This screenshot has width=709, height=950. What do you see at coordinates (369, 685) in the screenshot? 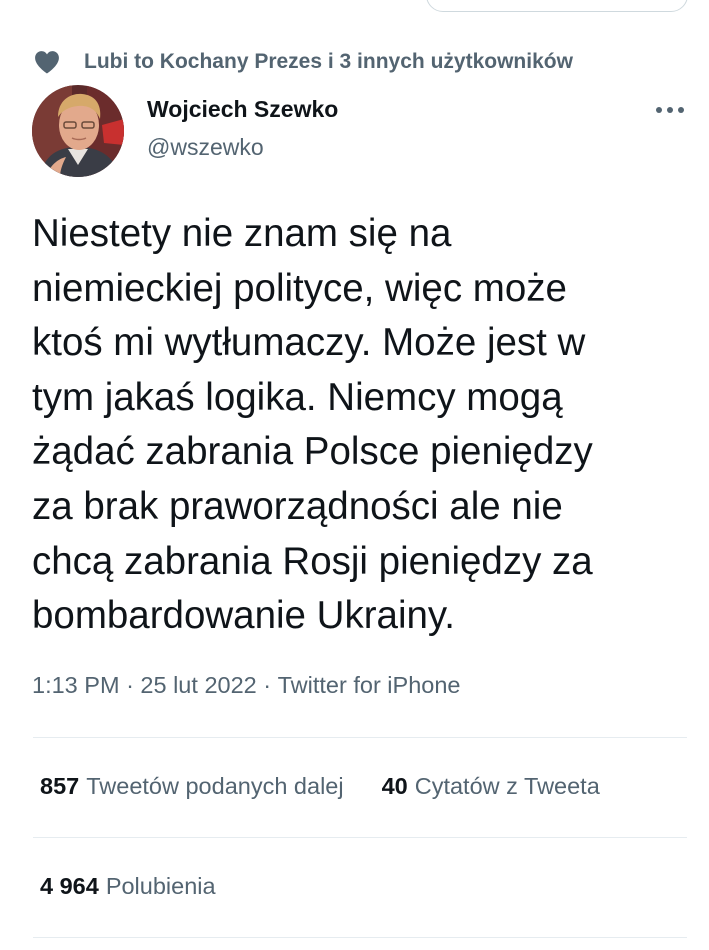
I see `tweet-source: Twitter for iPhone` at bounding box center [369, 685].